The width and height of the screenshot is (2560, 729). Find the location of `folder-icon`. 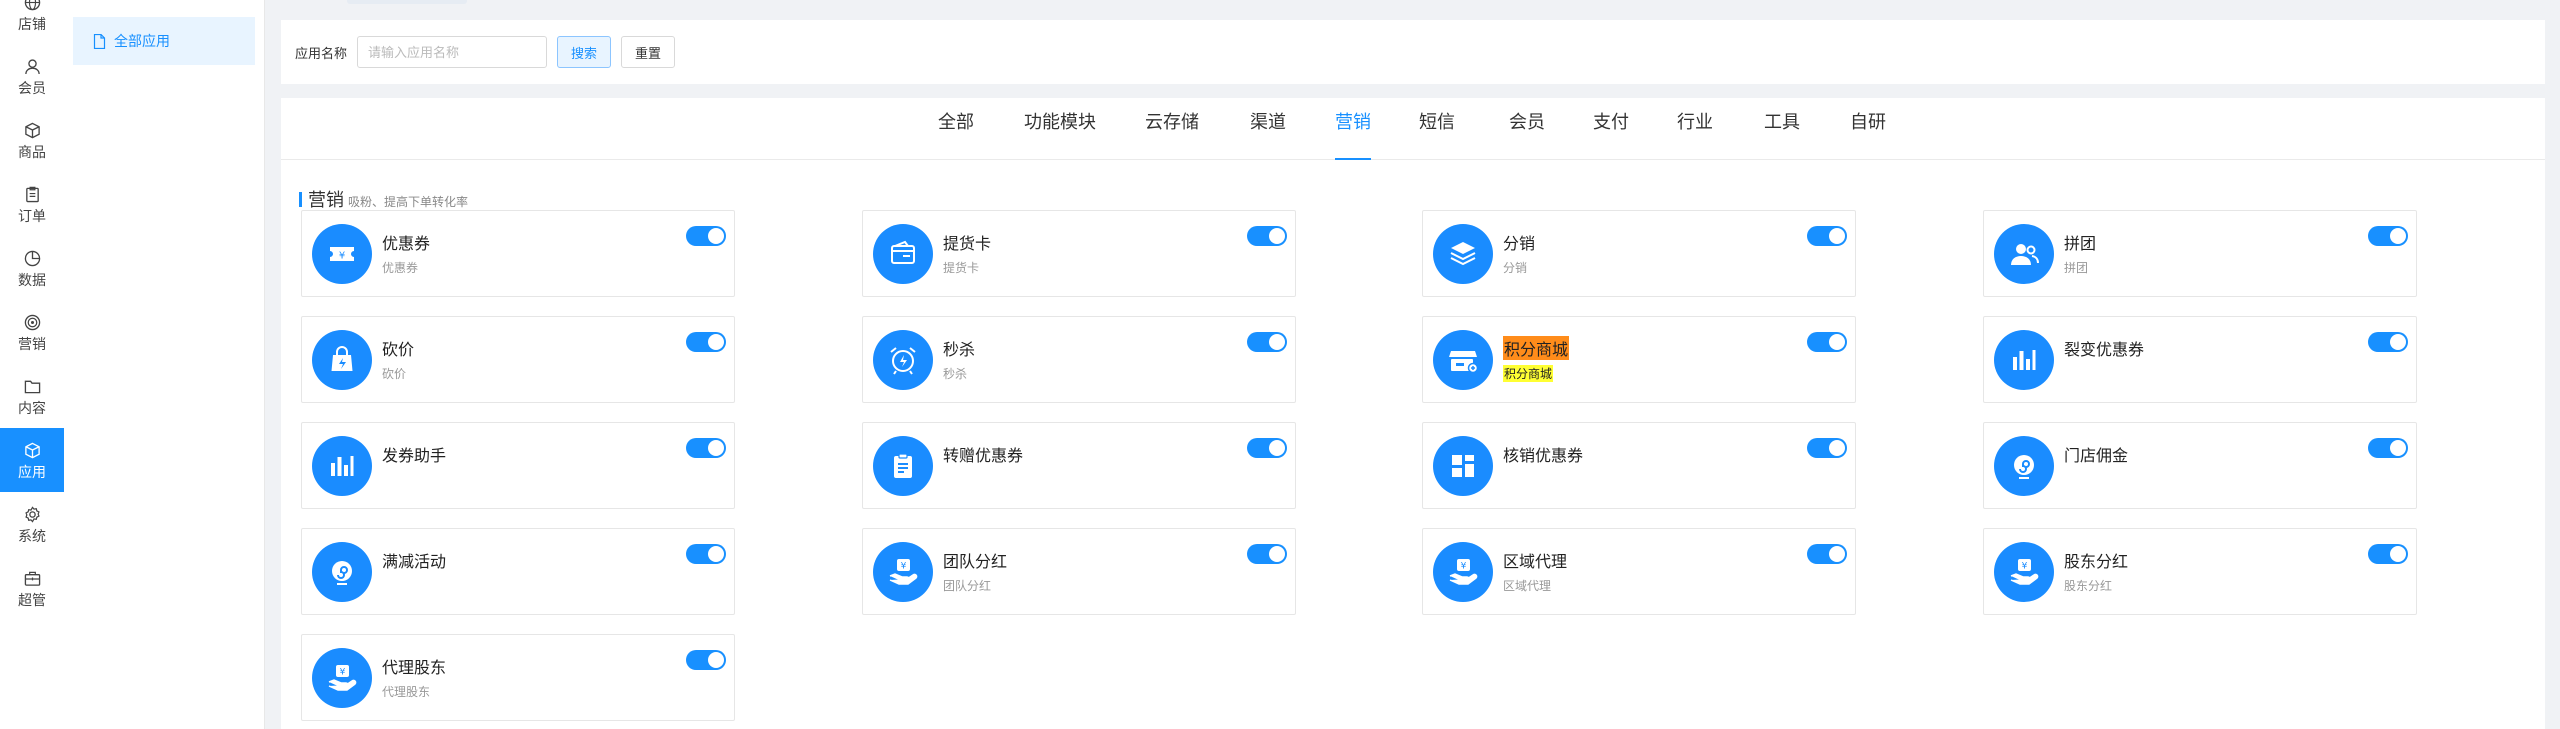

folder-icon is located at coordinates (32, 386).